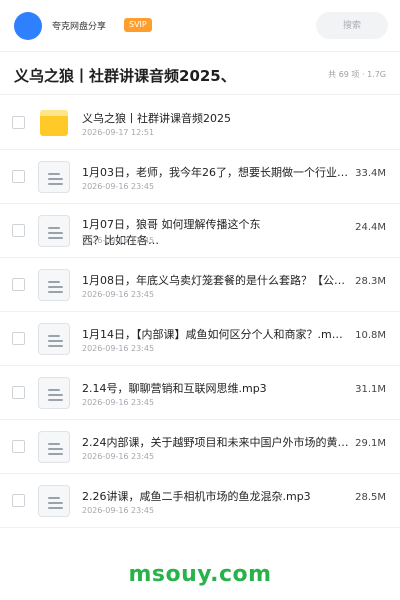 The height and width of the screenshot is (600, 400). Describe the element at coordinates (118, 132) in the screenshot. I see `file-date: 2026-09-17 12:51` at that location.